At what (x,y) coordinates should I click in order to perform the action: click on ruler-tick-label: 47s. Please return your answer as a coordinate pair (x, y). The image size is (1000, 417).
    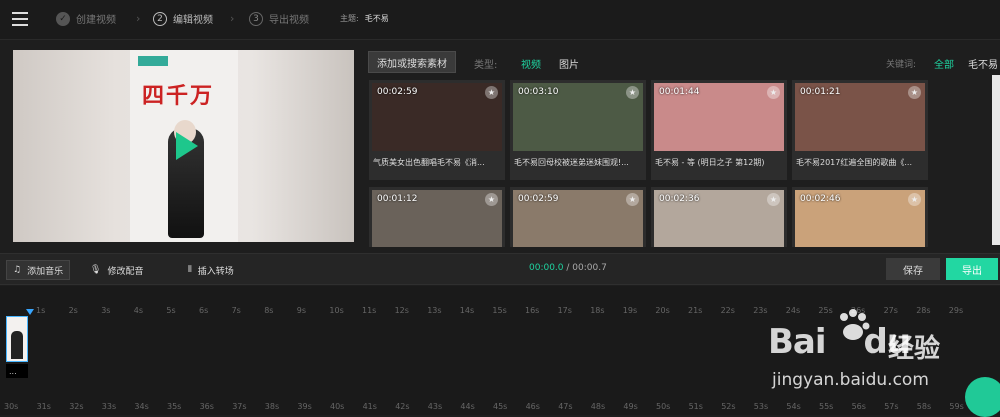
    Looking at the image, I should click on (565, 406).